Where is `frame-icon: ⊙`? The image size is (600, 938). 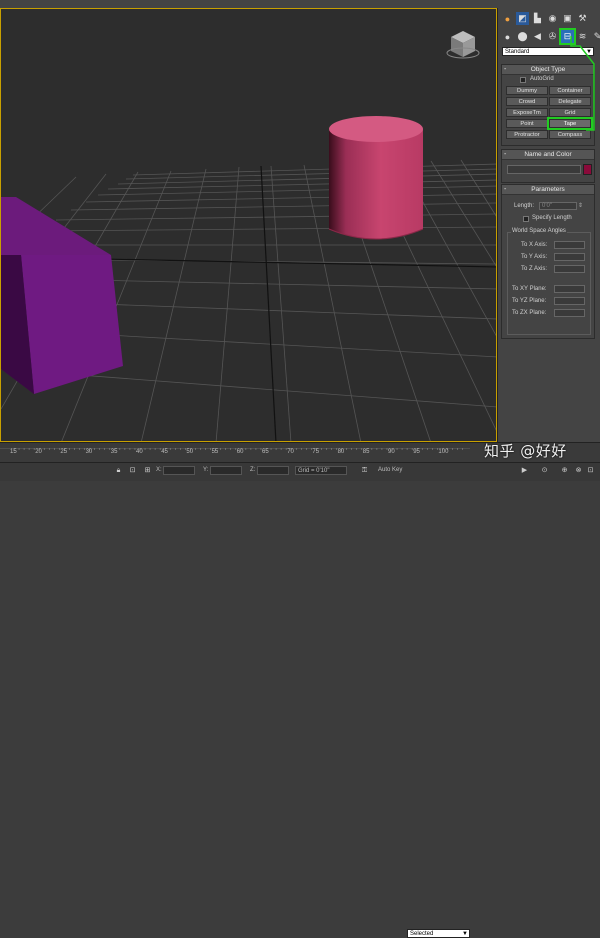
frame-icon: ⊙ is located at coordinates (544, 470).